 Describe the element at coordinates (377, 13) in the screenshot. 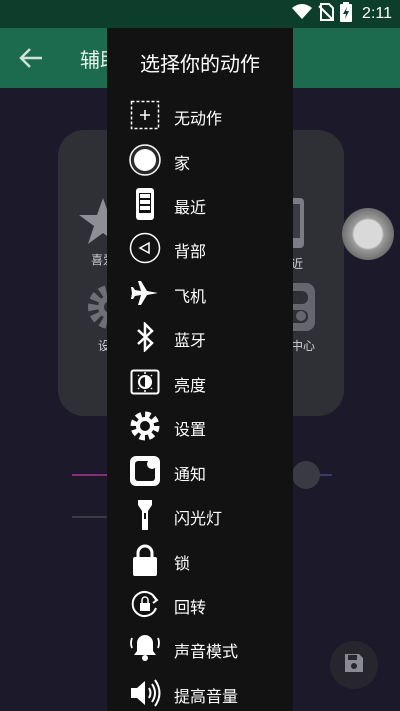

I see `status-time: 2:11` at that location.